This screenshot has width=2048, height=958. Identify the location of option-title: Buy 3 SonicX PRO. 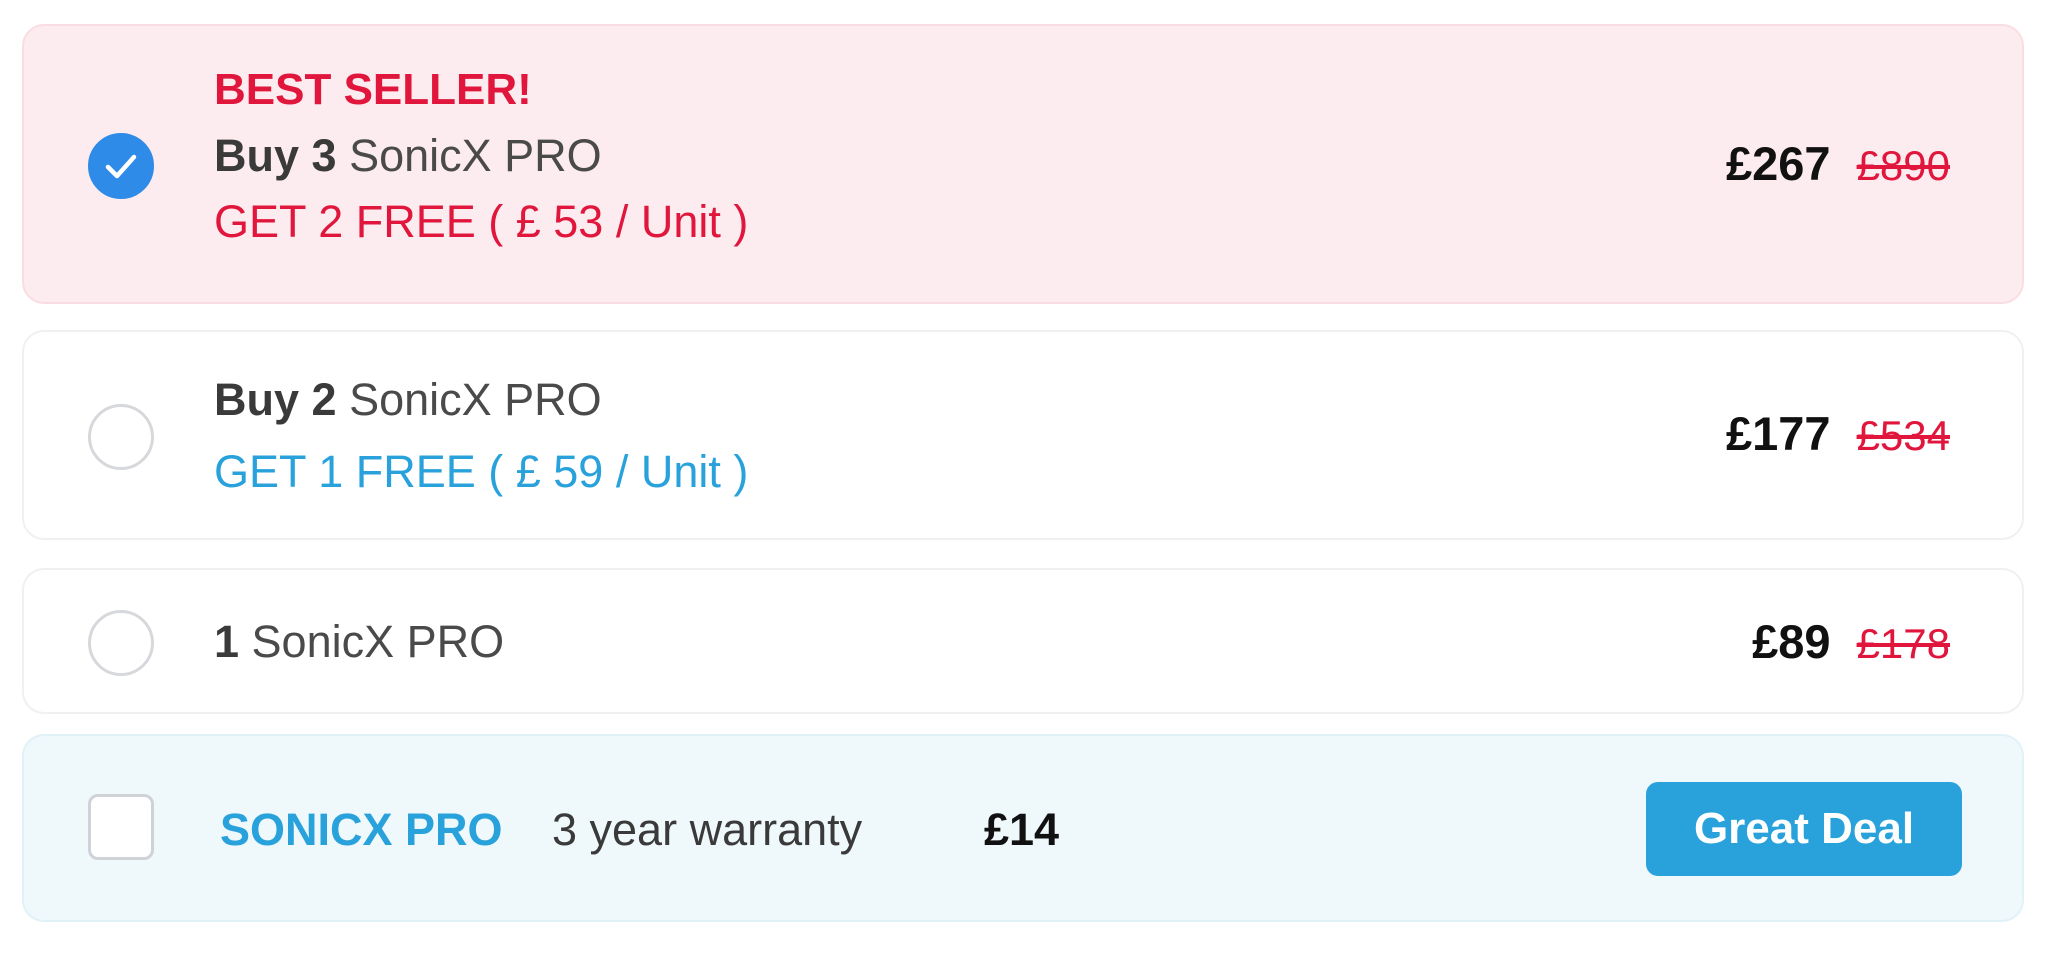
(481, 157).